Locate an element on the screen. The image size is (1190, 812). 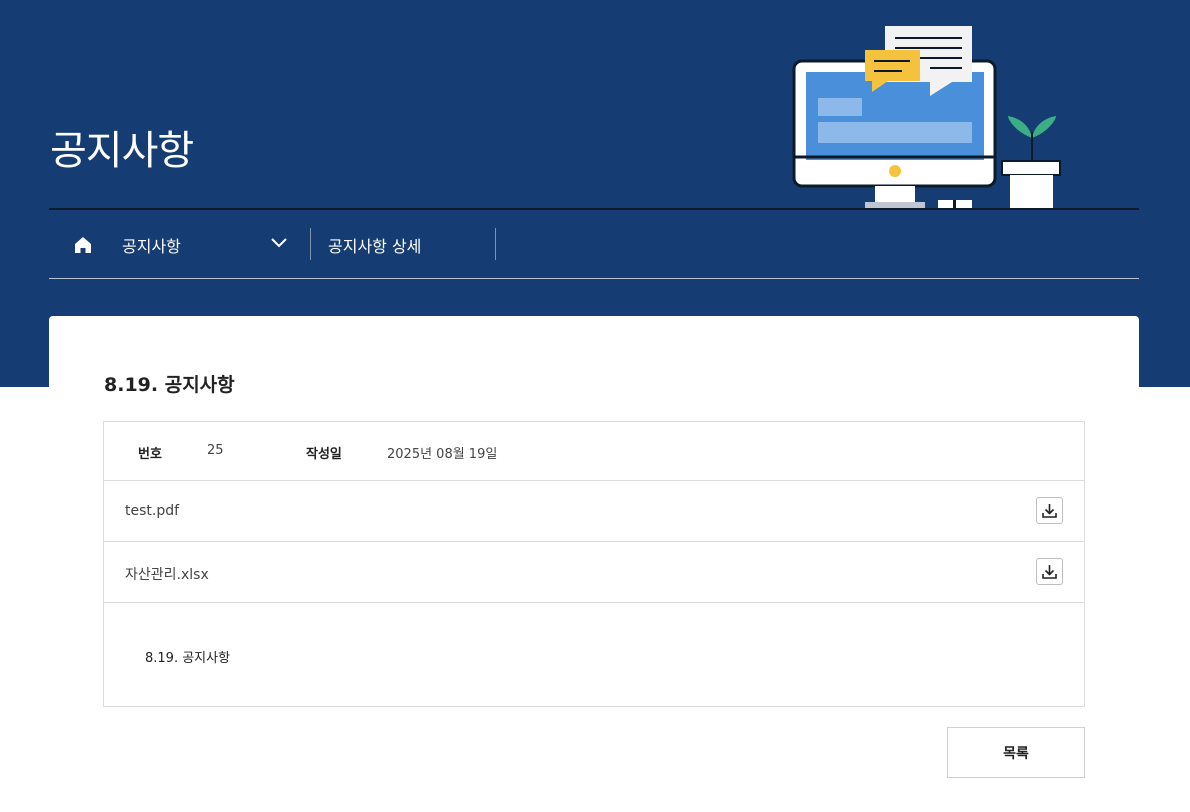
hero-divider is located at coordinates (594, 209).